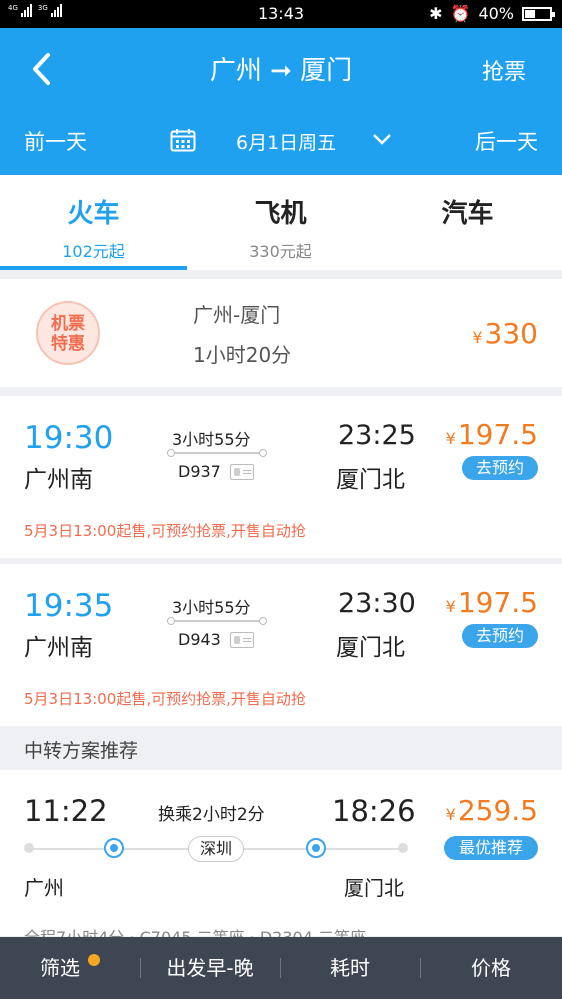  What do you see at coordinates (199, 471) in the screenshot?
I see `train-number: D937` at bounding box center [199, 471].